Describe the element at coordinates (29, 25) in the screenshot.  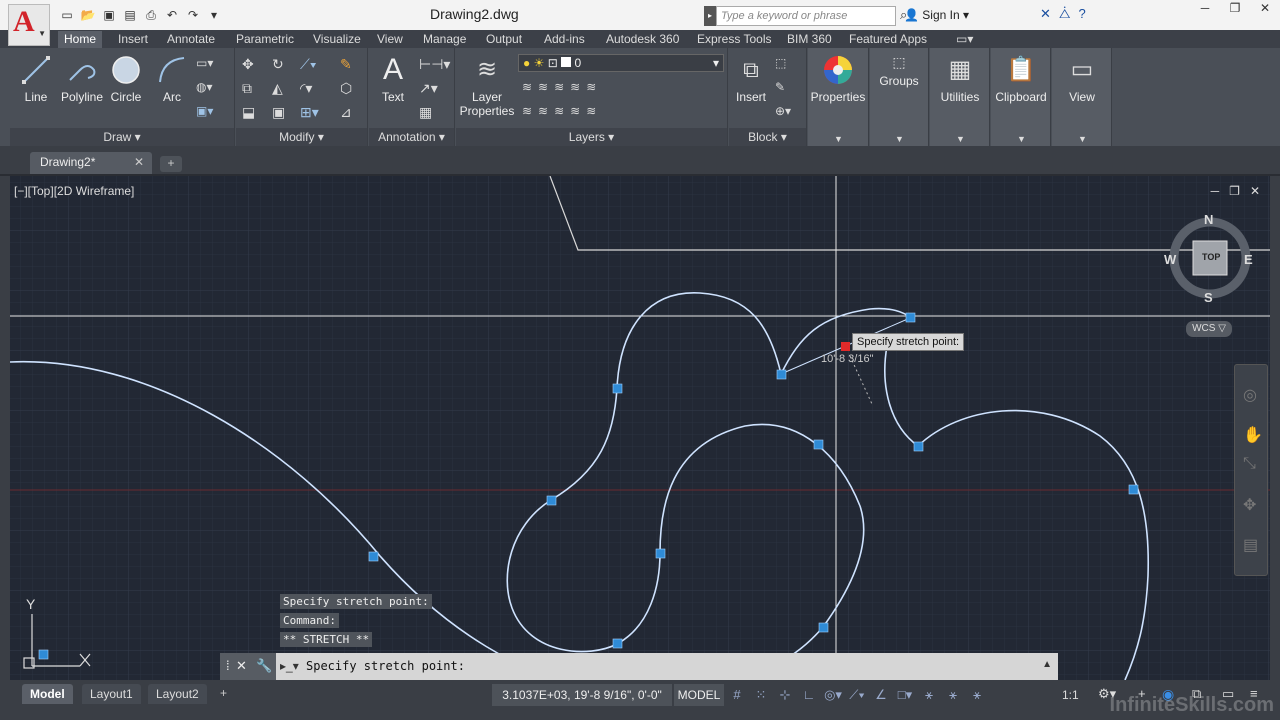
I see `application-menu-button: A ▼` at that location.